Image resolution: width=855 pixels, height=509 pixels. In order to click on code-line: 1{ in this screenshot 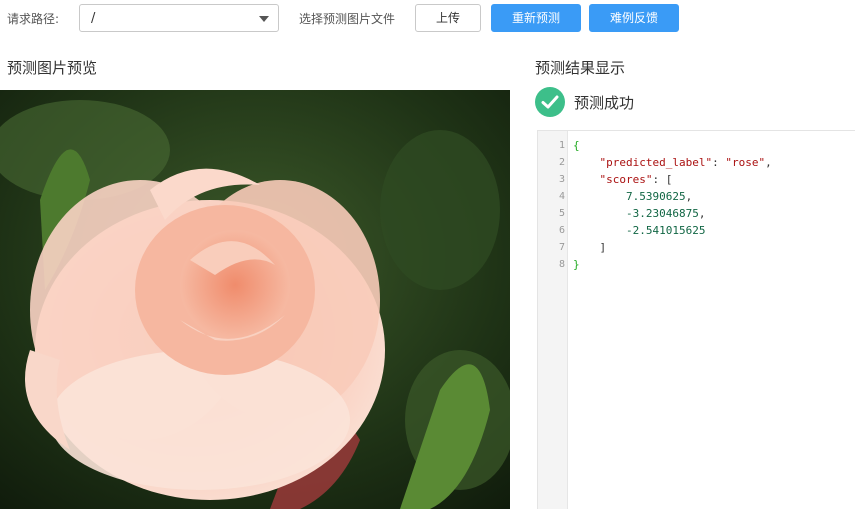, I will do `click(696, 145)`.